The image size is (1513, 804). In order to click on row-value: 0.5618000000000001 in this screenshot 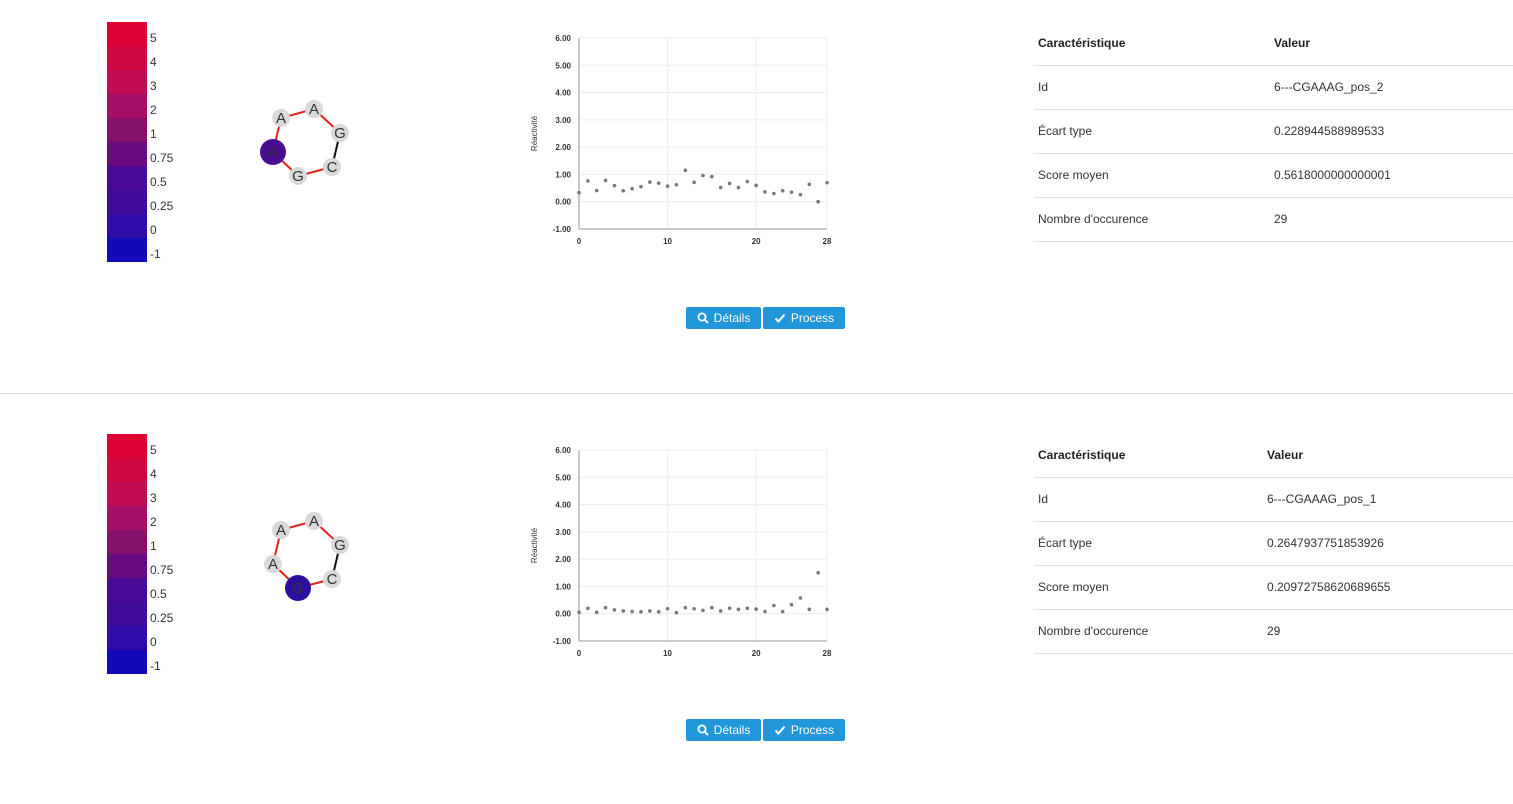, I will do `click(1332, 175)`.